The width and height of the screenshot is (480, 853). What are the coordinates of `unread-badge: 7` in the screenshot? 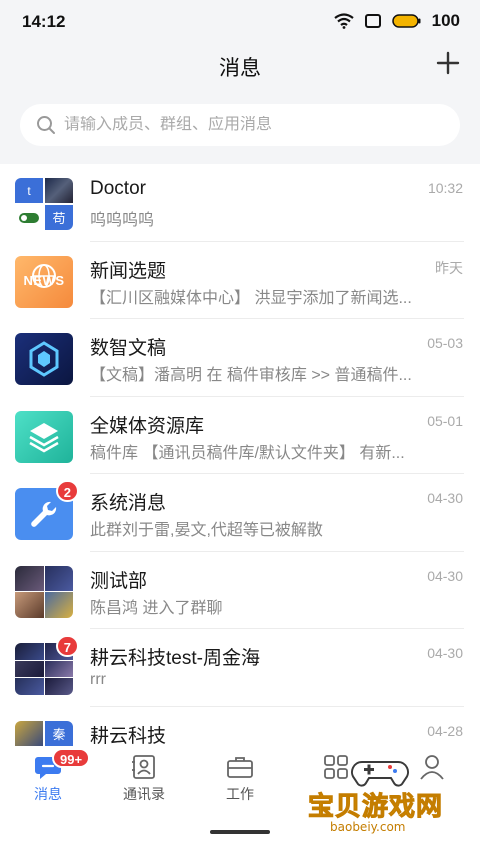 It's located at (67, 646).